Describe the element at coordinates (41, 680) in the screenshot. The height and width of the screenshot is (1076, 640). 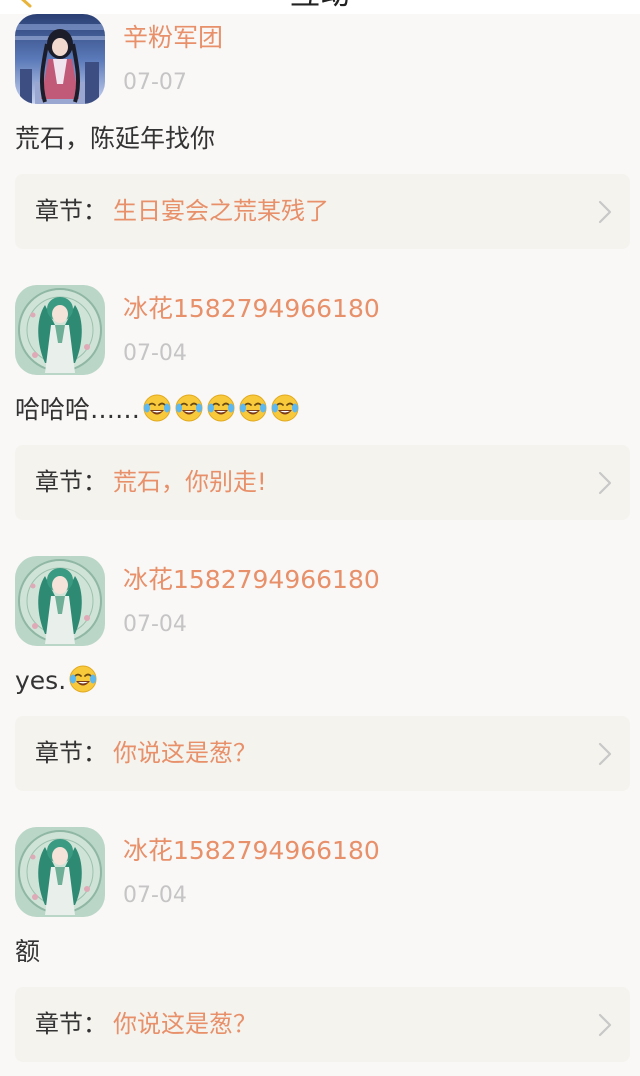
I see `comment-text-content: yes.` at that location.